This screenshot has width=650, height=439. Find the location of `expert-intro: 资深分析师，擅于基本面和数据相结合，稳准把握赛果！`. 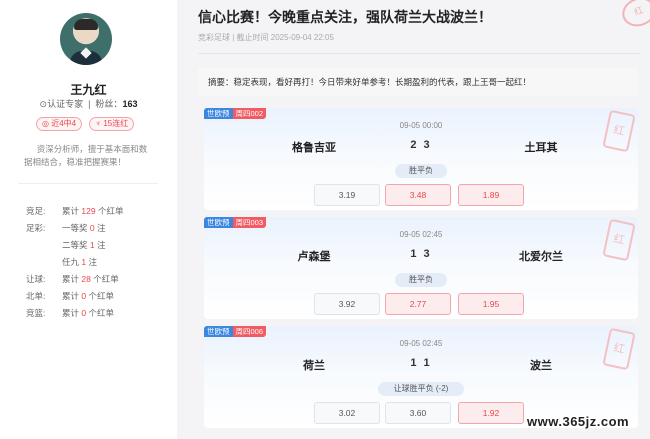

expert-intro: 资深分析师，擅于基本面和数据相结合，稳准把握赛果！ is located at coordinates (86, 155).